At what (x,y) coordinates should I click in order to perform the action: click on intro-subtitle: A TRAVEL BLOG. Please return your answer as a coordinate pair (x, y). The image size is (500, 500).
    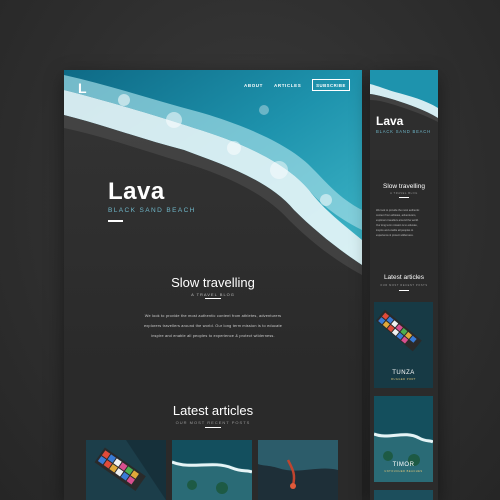
    Looking at the image, I should click on (213, 294).